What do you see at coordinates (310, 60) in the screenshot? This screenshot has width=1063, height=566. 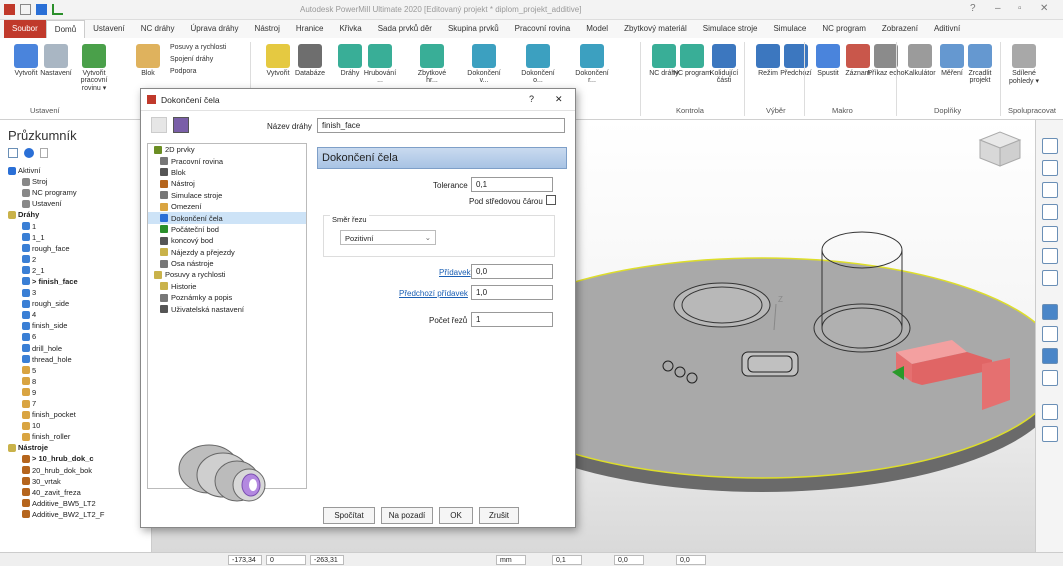 I see `ribbon-button-5: Databáze` at bounding box center [310, 60].